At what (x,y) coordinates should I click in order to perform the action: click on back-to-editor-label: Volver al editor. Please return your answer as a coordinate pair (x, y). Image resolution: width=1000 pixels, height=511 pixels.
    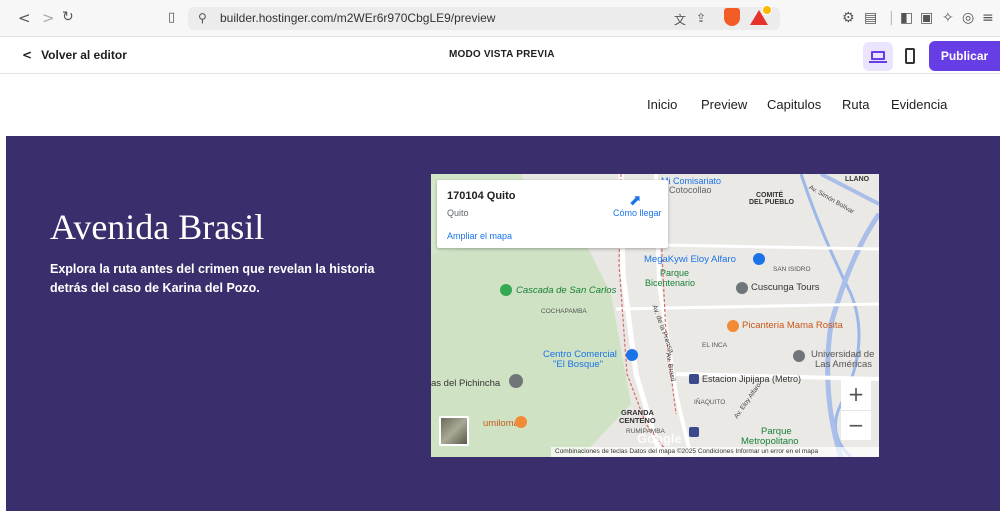
    Looking at the image, I should click on (84, 55).